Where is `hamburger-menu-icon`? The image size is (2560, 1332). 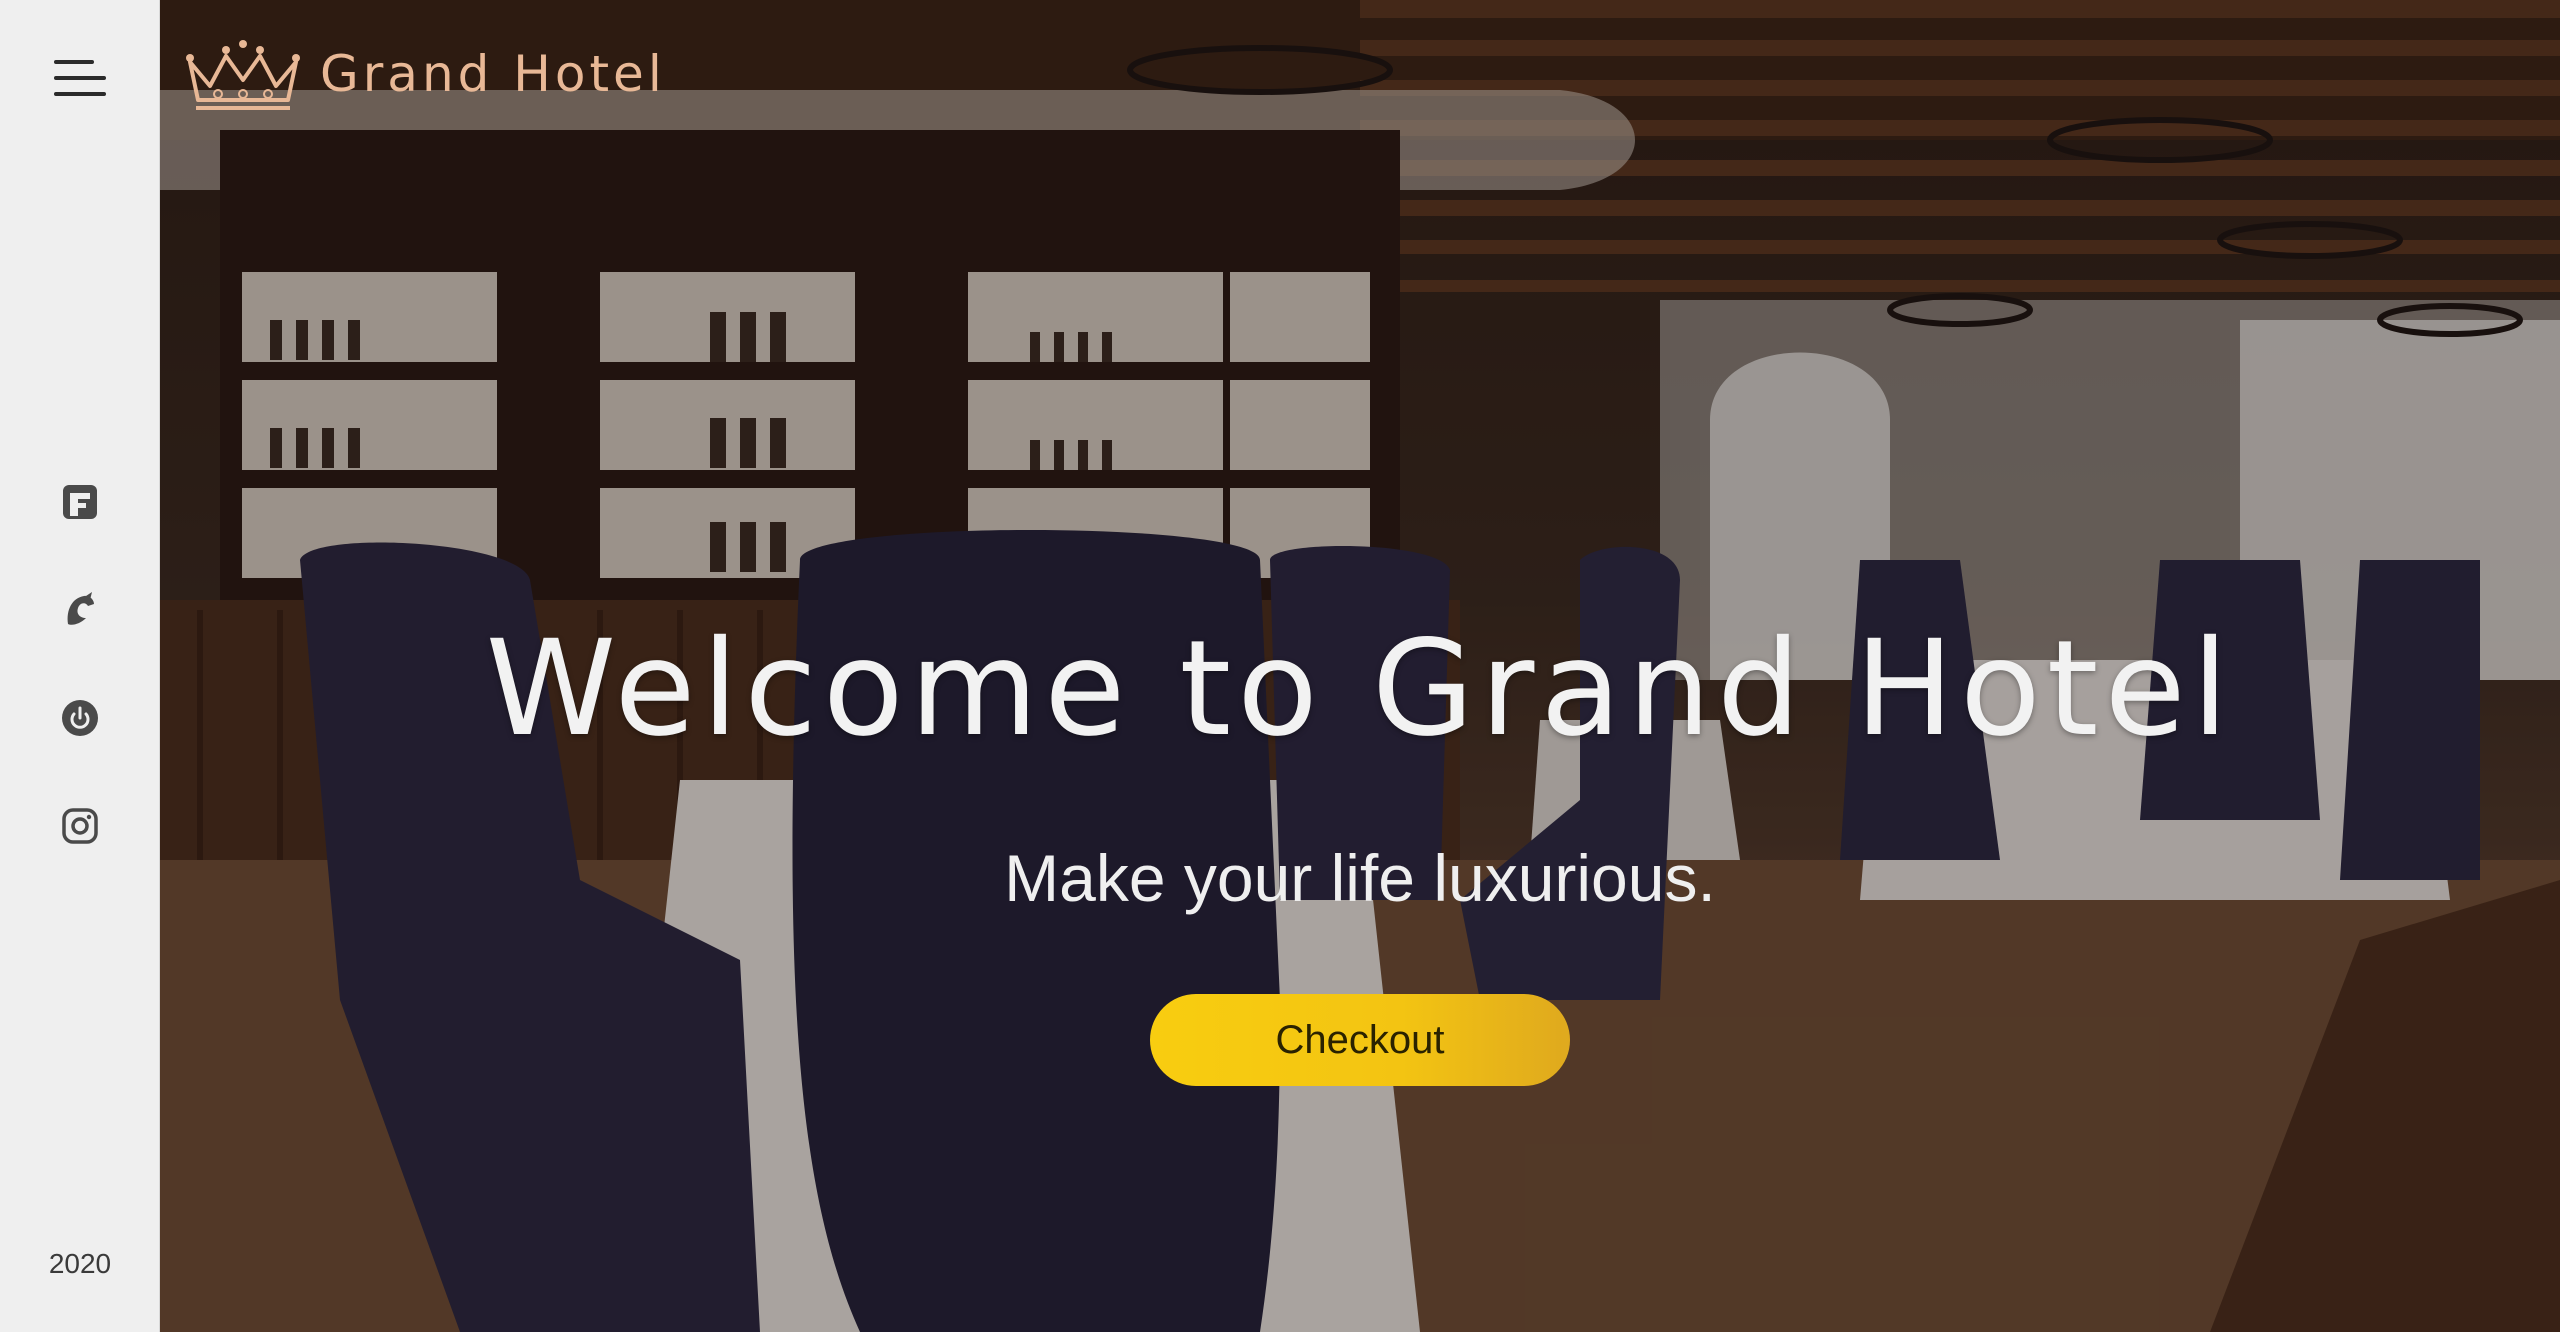
hamburger-menu-icon is located at coordinates (82, 78).